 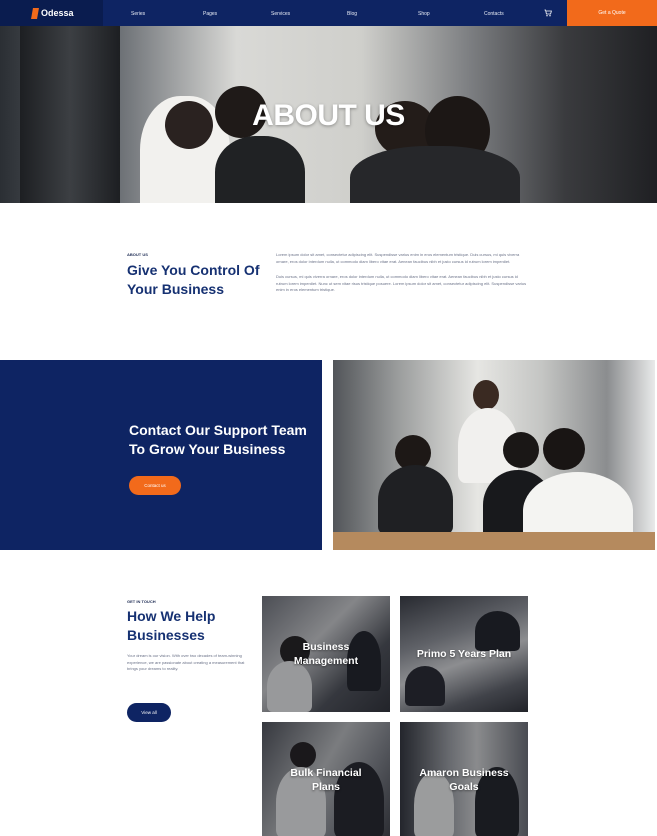 I want to click on get-quote-button: Get a Quote, so click(x=612, y=13).